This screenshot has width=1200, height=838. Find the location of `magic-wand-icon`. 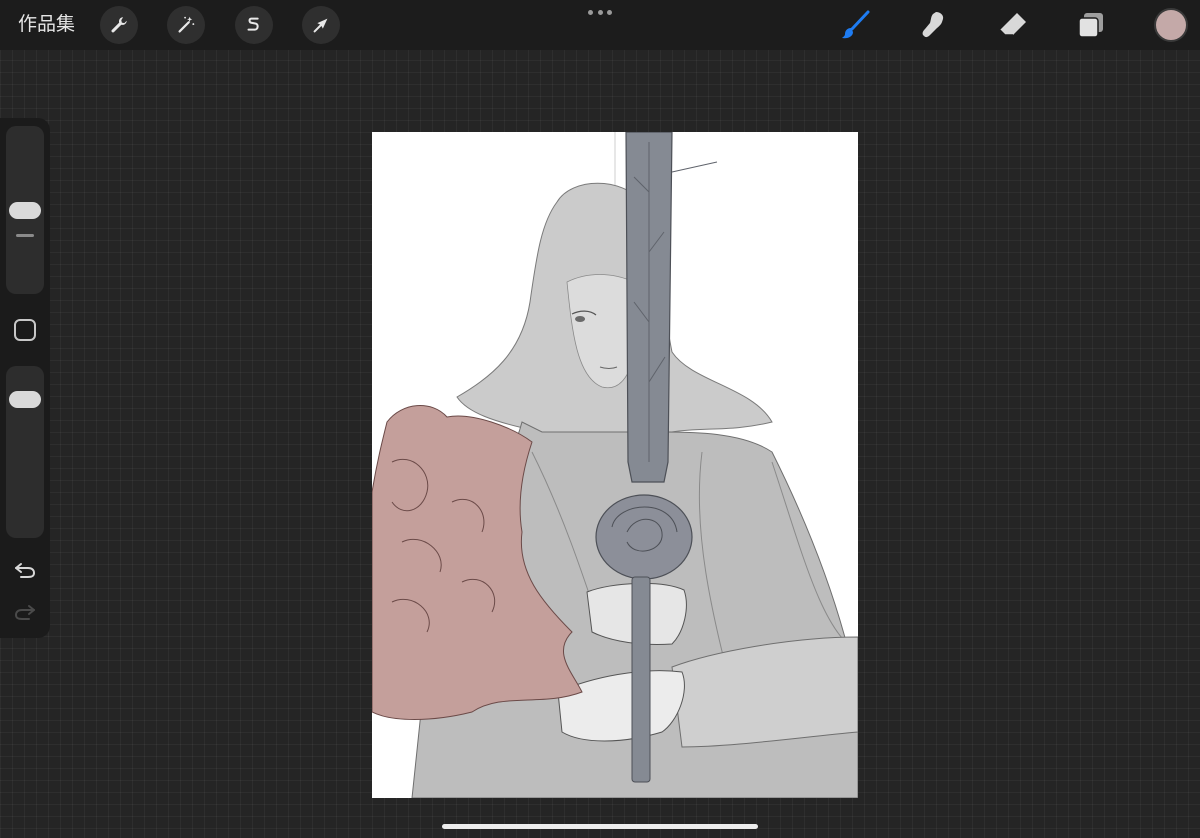

magic-wand-icon is located at coordinates (186, 24).